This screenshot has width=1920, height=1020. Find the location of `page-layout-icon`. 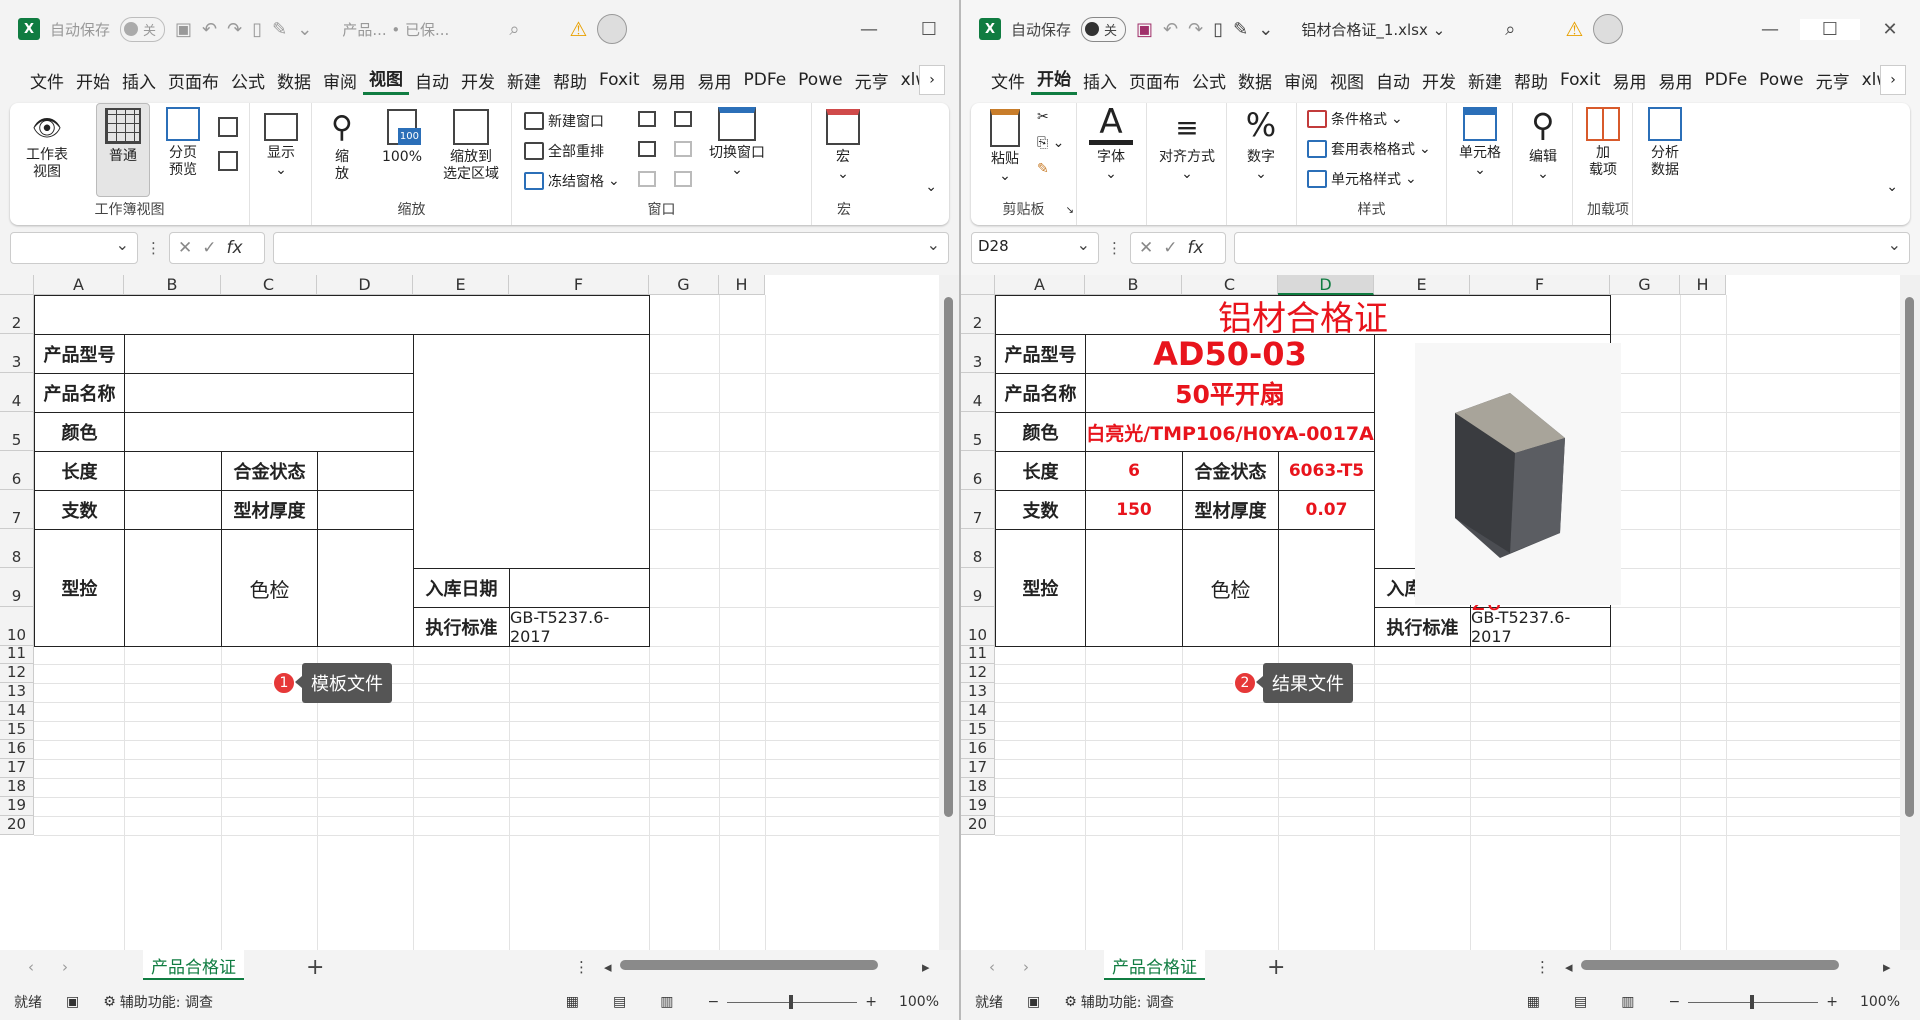

page-layout-icon is located at coordinates (228, 127).